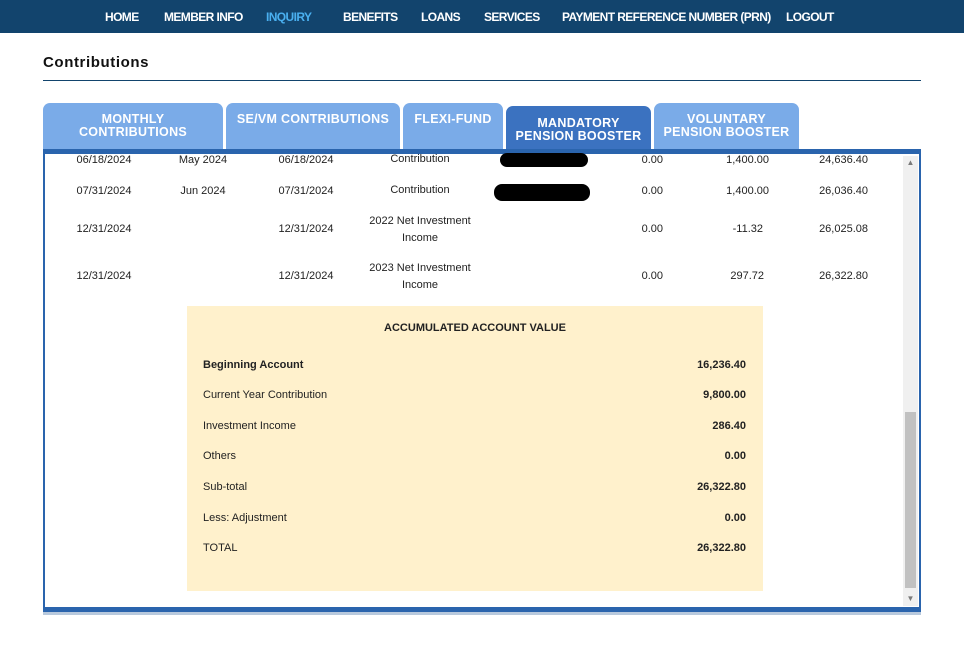 The image size is (964, 655). I want to click on tab-mandatory-pension-booster: MANDATORY PENSION BOOSTER, so click(578, 127).